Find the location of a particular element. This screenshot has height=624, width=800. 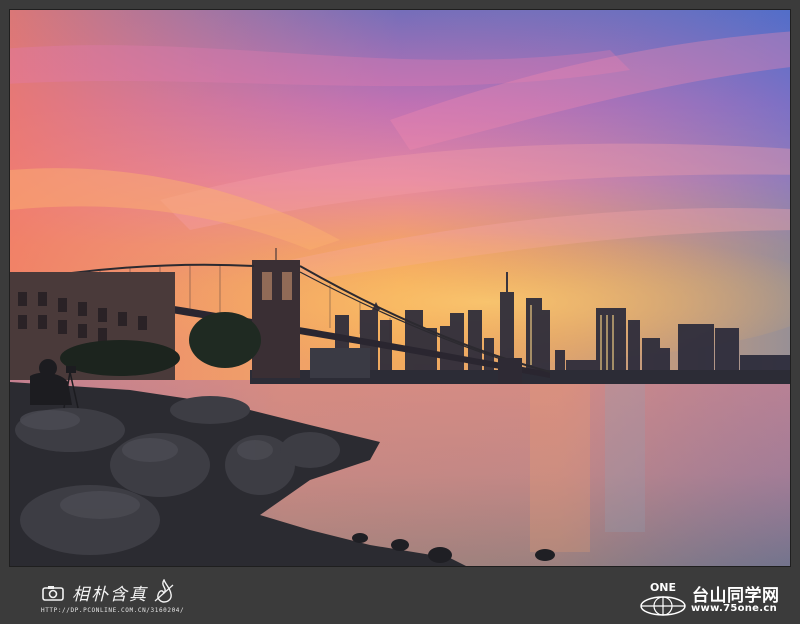

globe-icon: ONE is located at coordinates (663, 598).